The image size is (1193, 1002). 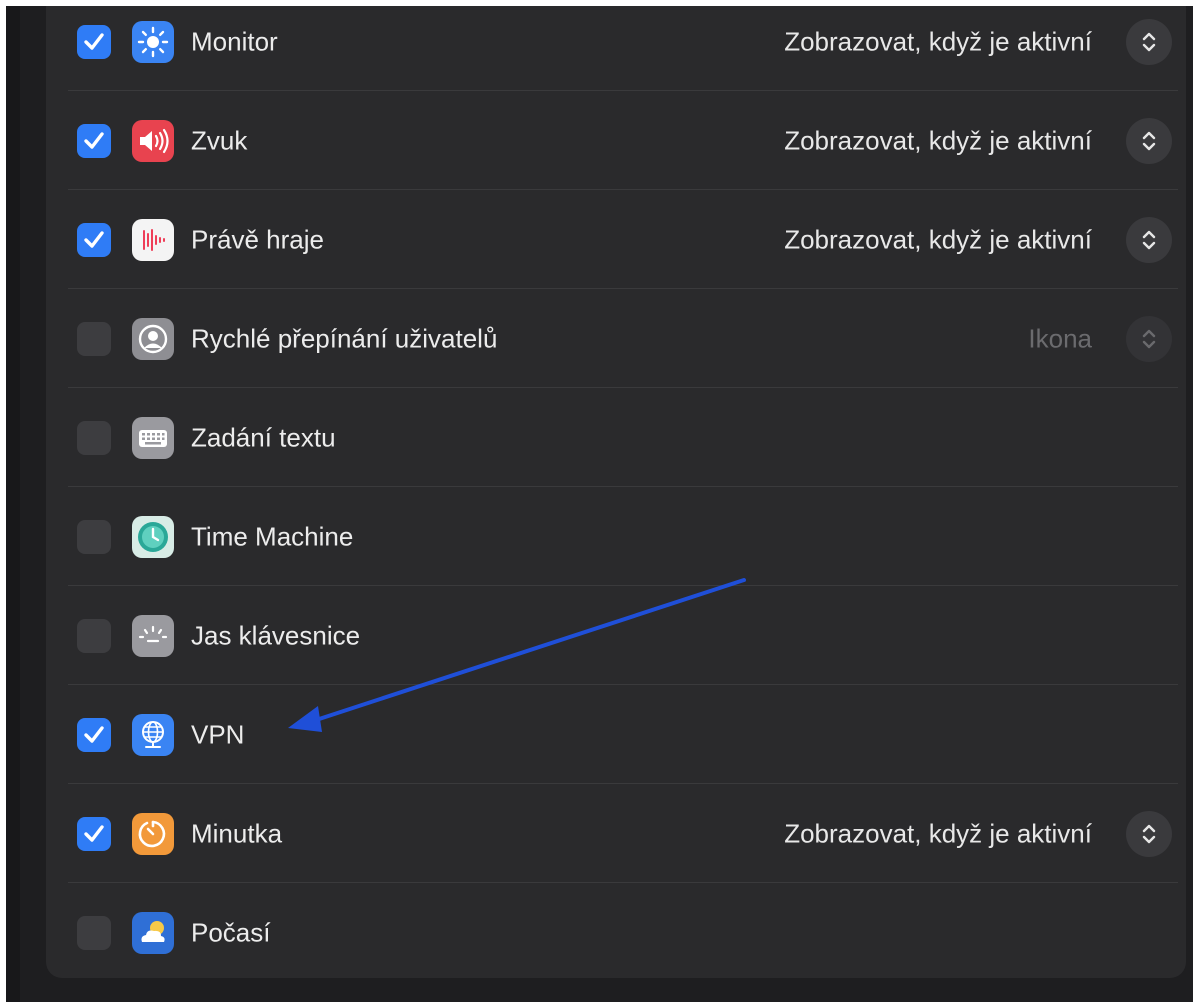 I want to click on timer-visibility-popup-button, so click(x=1149, y=833).